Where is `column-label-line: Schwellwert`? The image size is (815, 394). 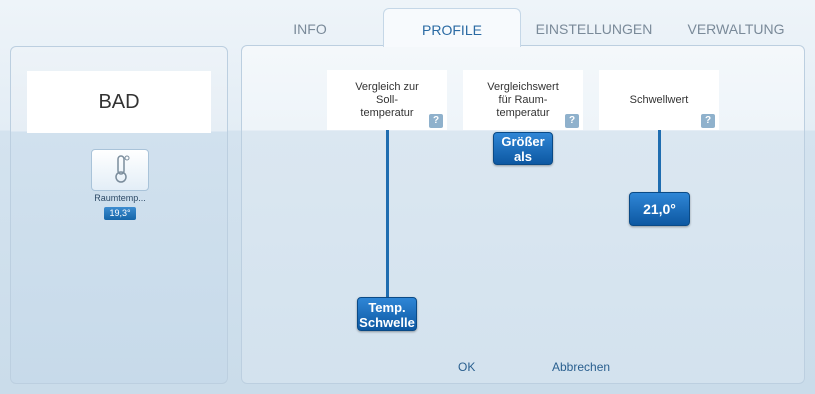 column-label-line: Schwellwert is located at coordinates (659, 100).